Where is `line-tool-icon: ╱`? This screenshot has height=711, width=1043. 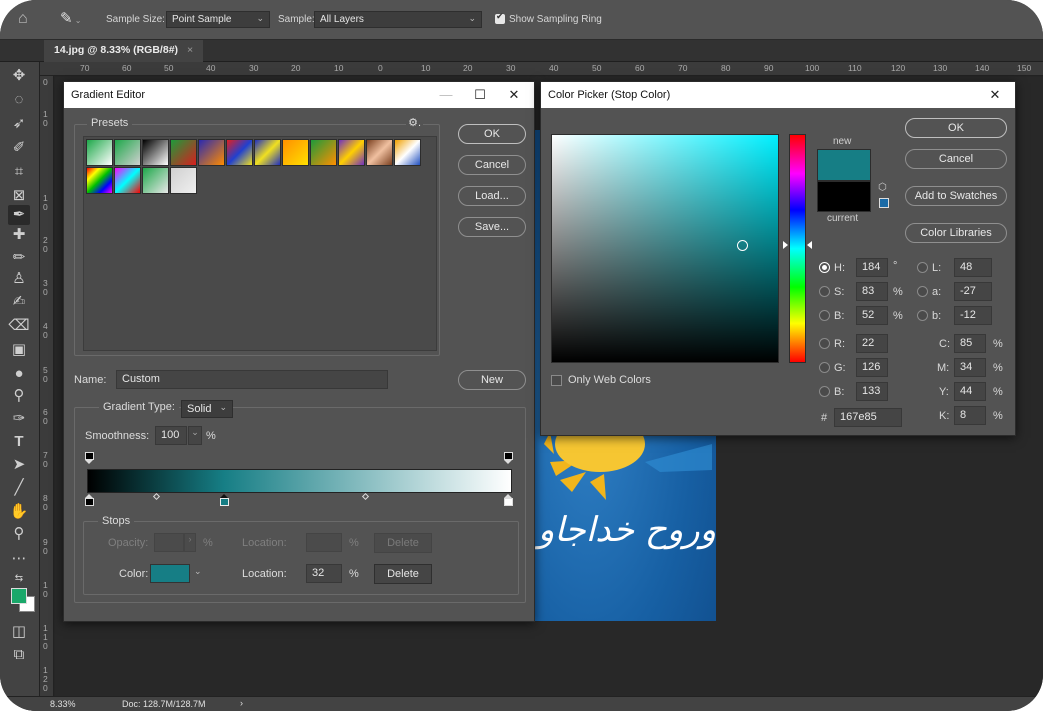 line-tool-icon: ╱ is located at coordinates (19, 488).